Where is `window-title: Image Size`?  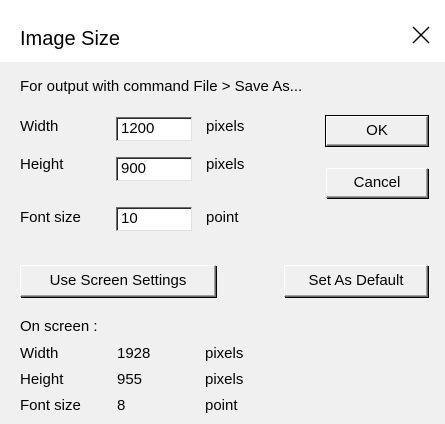
window-title: Image Size is located at coordinates (70, 39).